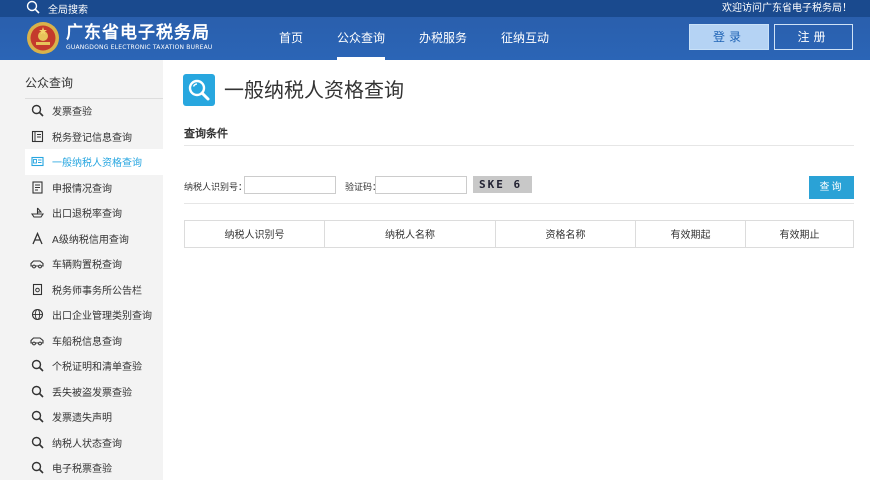 The image size is (870, 481). I want to click on column-header-taxpayer-name: 纳税人名称, so click(410, 234).